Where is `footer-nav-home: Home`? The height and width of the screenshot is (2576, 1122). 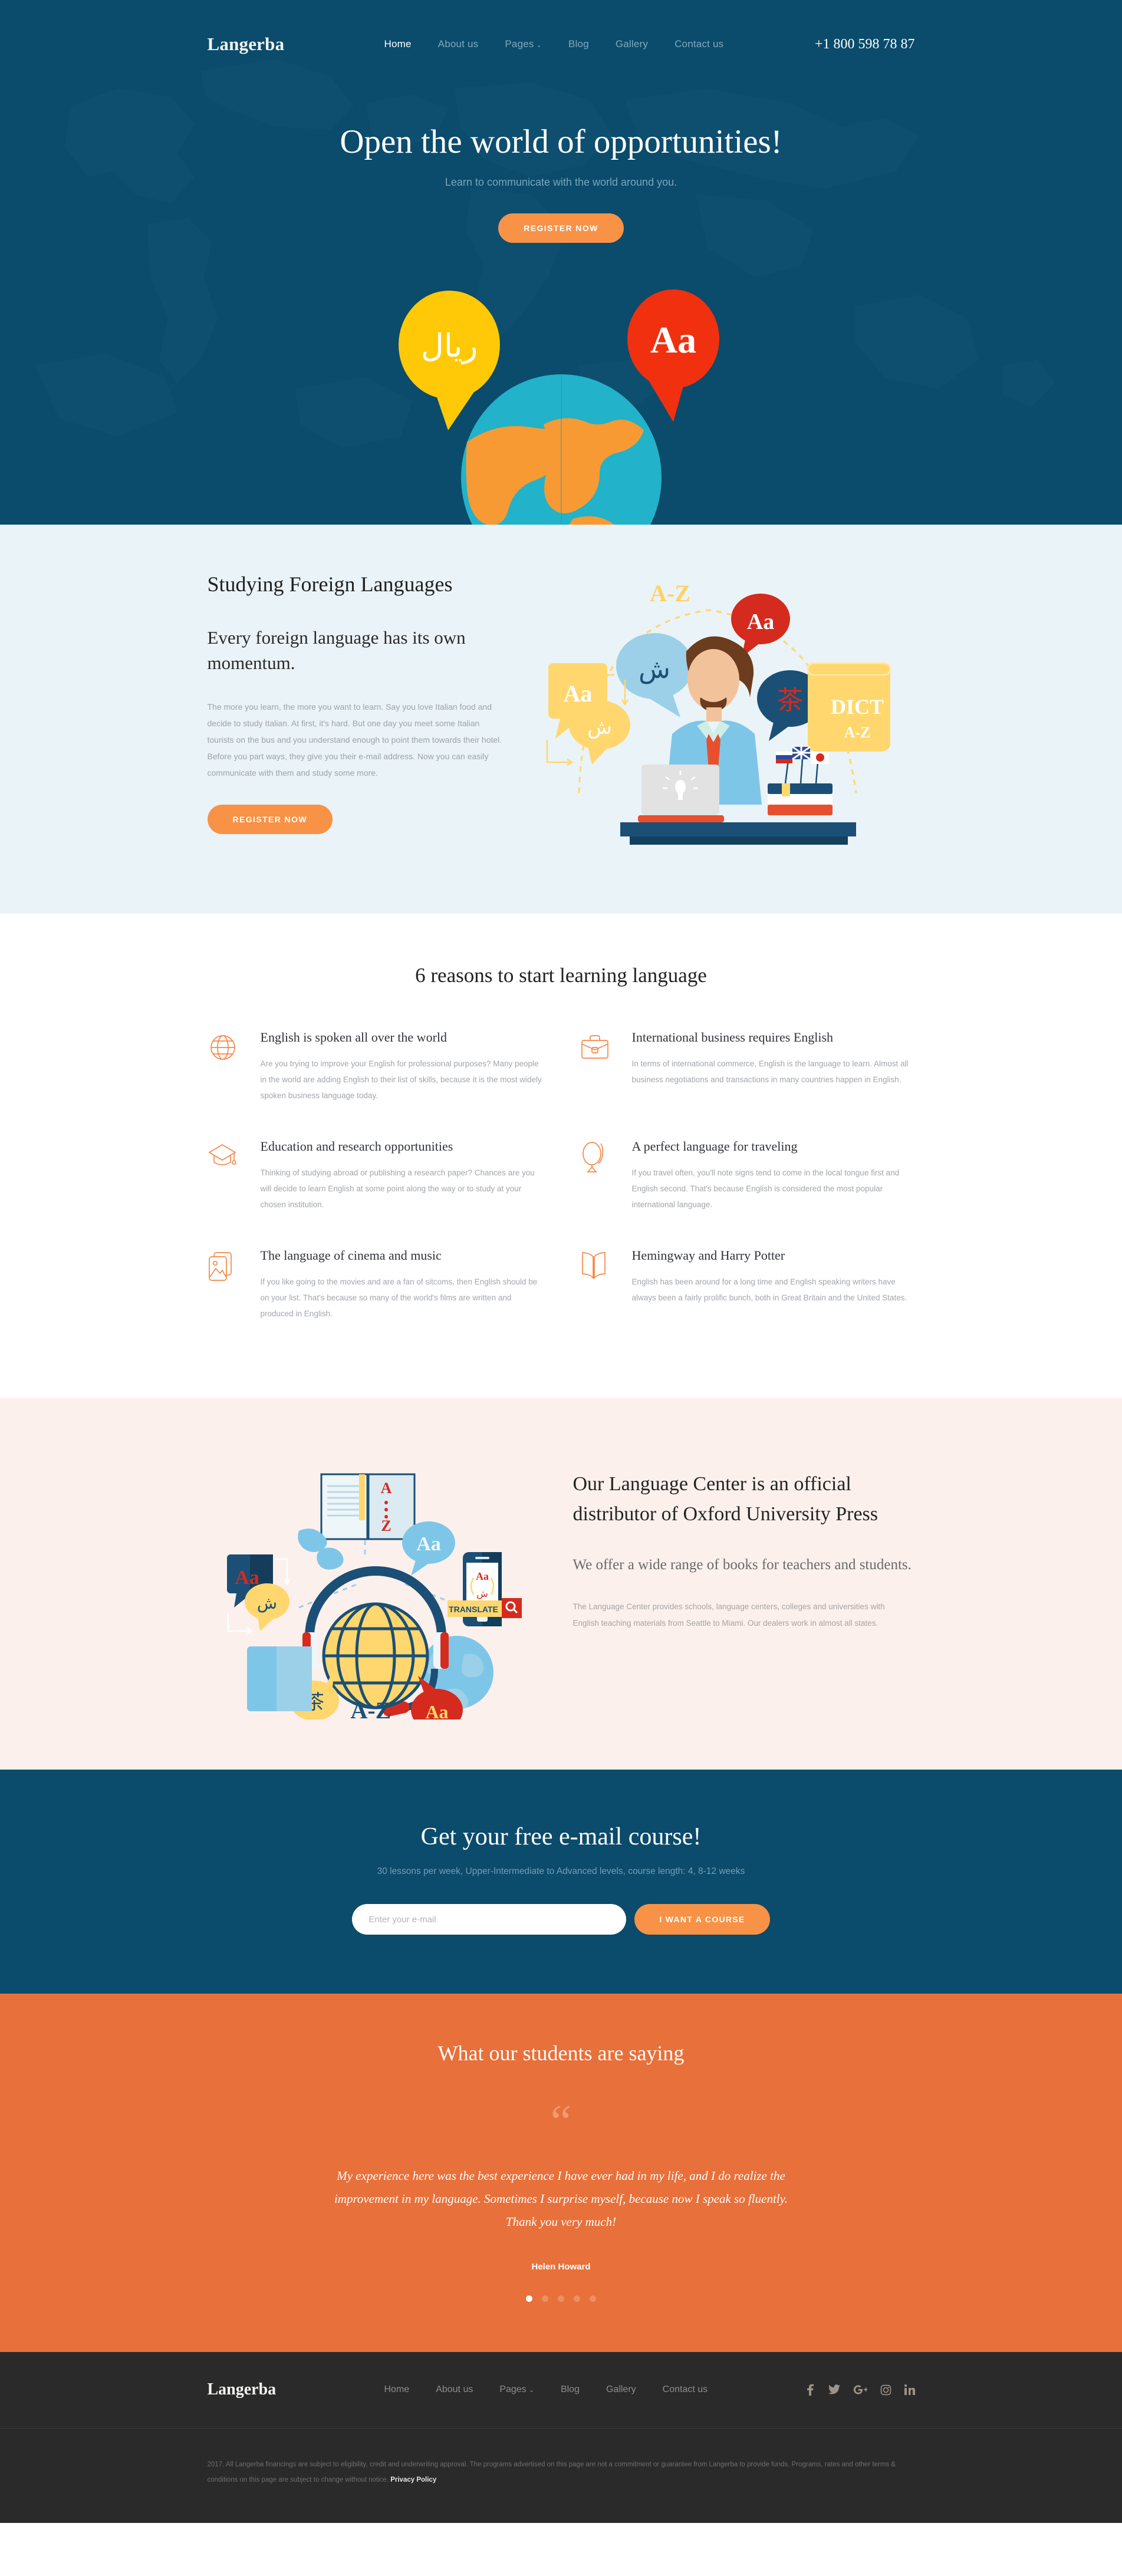
footer-nav-home: Home is located at coordinates (397, 2389).